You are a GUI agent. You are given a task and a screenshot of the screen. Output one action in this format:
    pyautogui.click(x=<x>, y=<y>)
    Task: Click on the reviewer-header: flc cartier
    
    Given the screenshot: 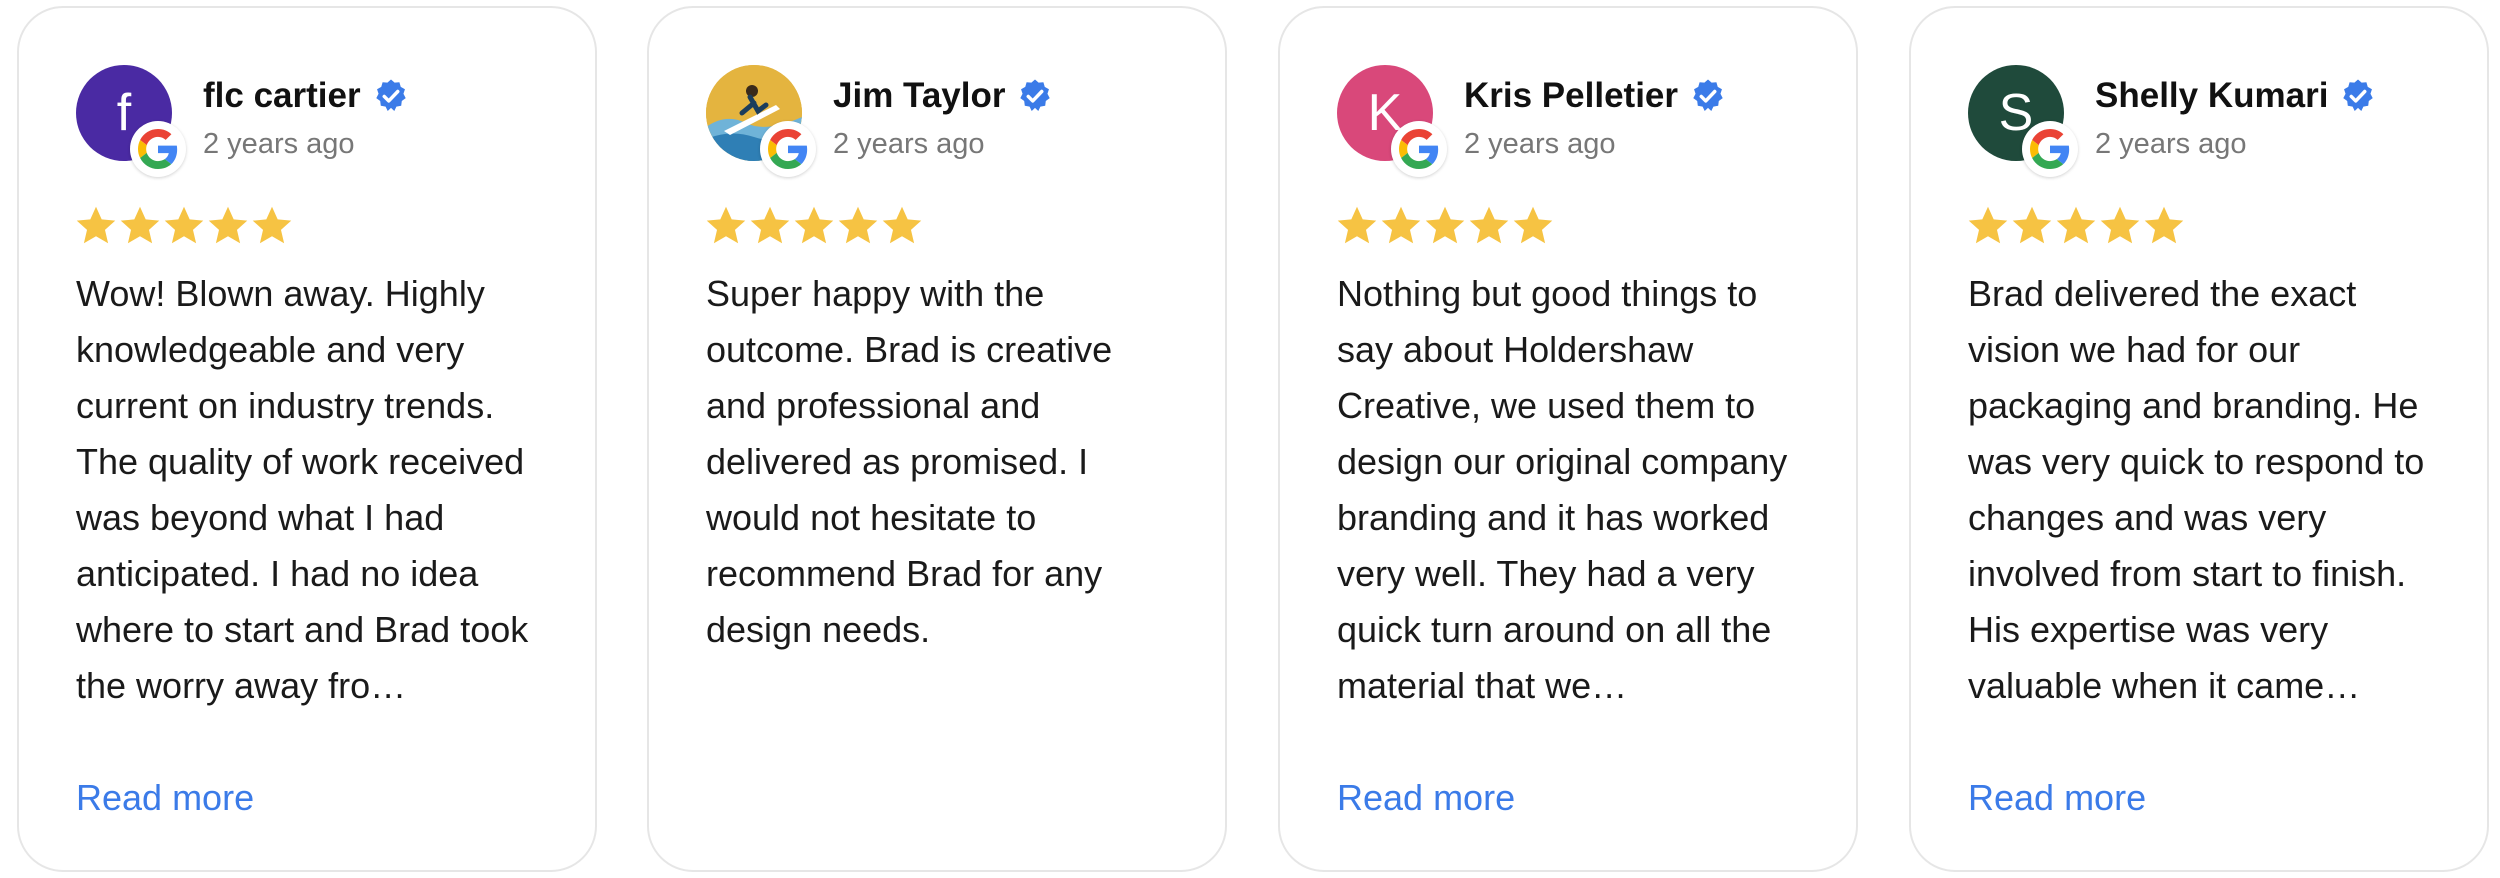 What is the action you would take?
    pyautogui.click(x=306, y=96)
    